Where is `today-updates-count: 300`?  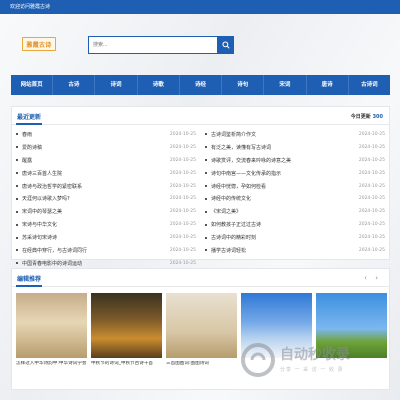 today-updates-count: 300 is located at coordinates (377, 117).